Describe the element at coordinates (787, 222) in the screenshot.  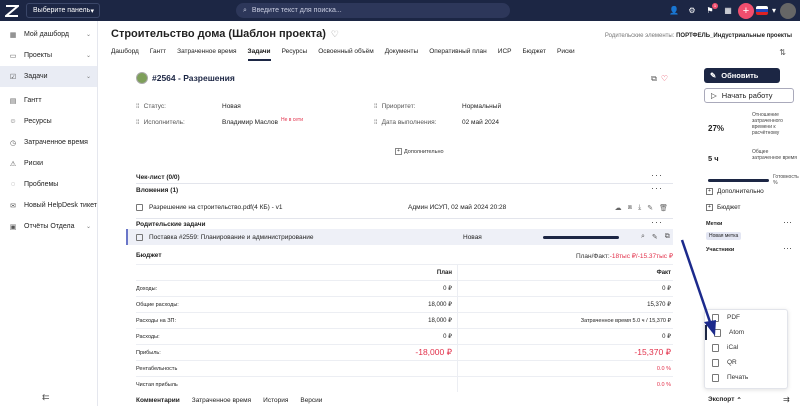
I see `tags-more-icon: ···` at that location.